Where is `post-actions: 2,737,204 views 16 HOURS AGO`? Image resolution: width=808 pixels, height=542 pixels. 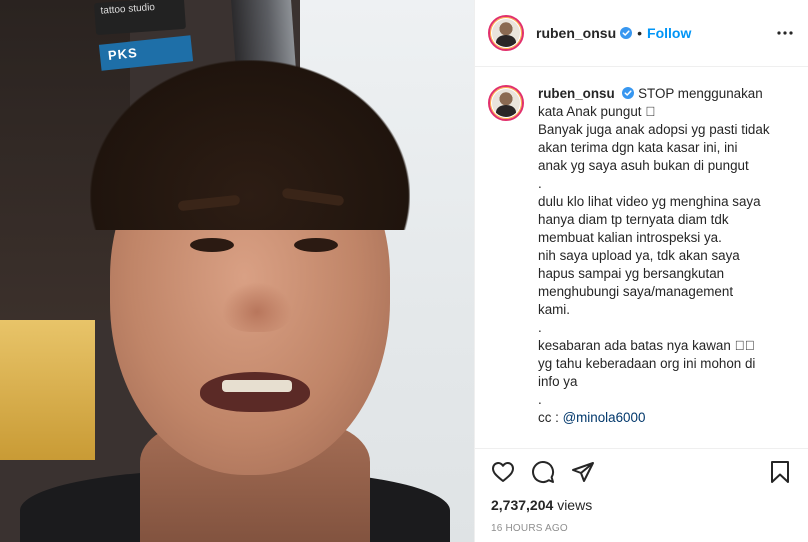 post-actions: 2,737,204 views 16 HOURS AGO is located at coordinates (641, 495).